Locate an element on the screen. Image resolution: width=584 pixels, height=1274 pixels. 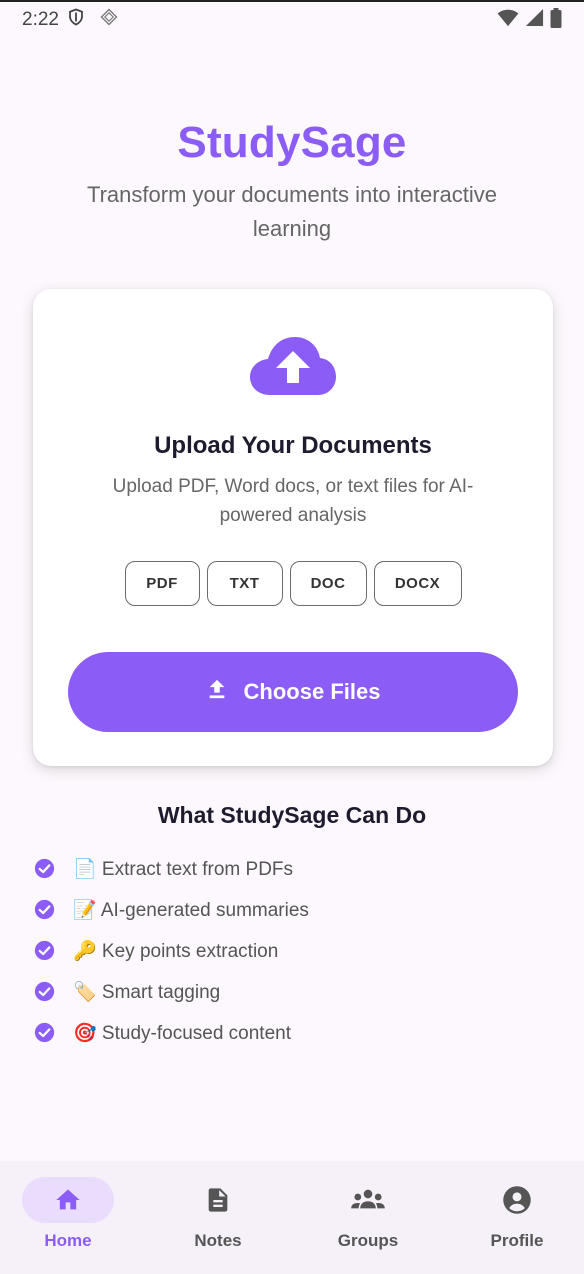
status-bar: 2:22 is located at coordinates (292, 20).